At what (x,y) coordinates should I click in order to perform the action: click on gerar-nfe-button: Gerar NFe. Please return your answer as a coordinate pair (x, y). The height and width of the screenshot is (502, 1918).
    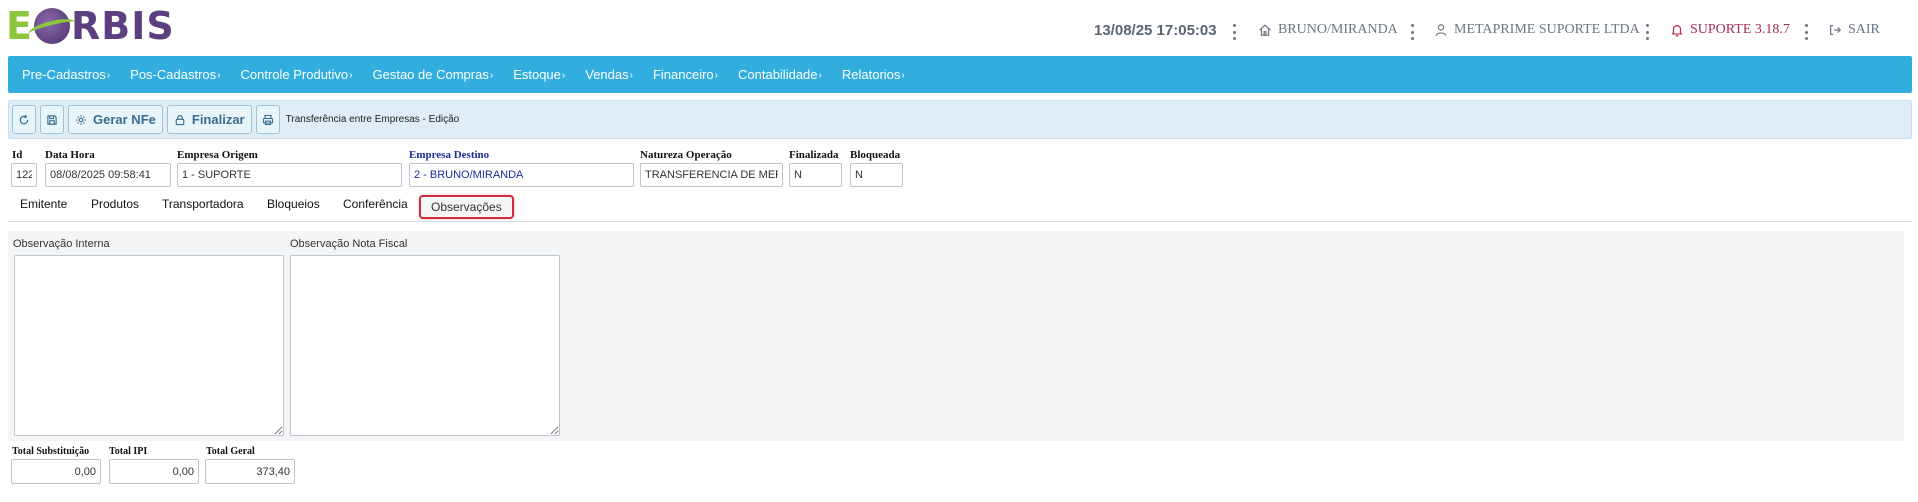
    Looking at the image, I should click on (115, 119).